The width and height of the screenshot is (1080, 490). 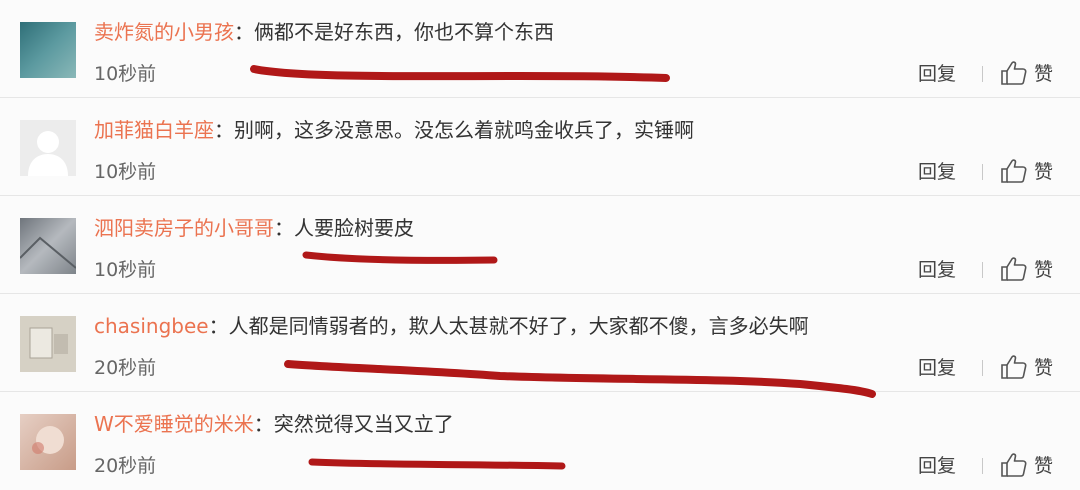 I want to click on username-link: chasingbee, so click(x=151, y=326).